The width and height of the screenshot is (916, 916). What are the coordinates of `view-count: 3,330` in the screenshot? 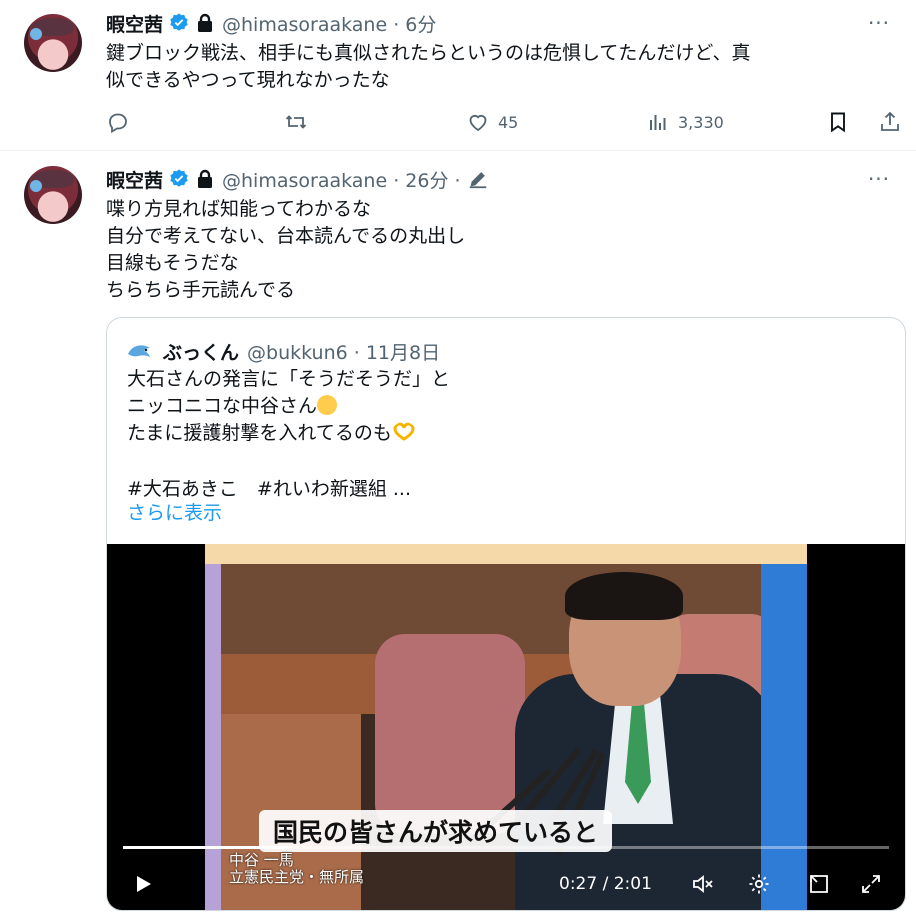 It's located at (701, 122).